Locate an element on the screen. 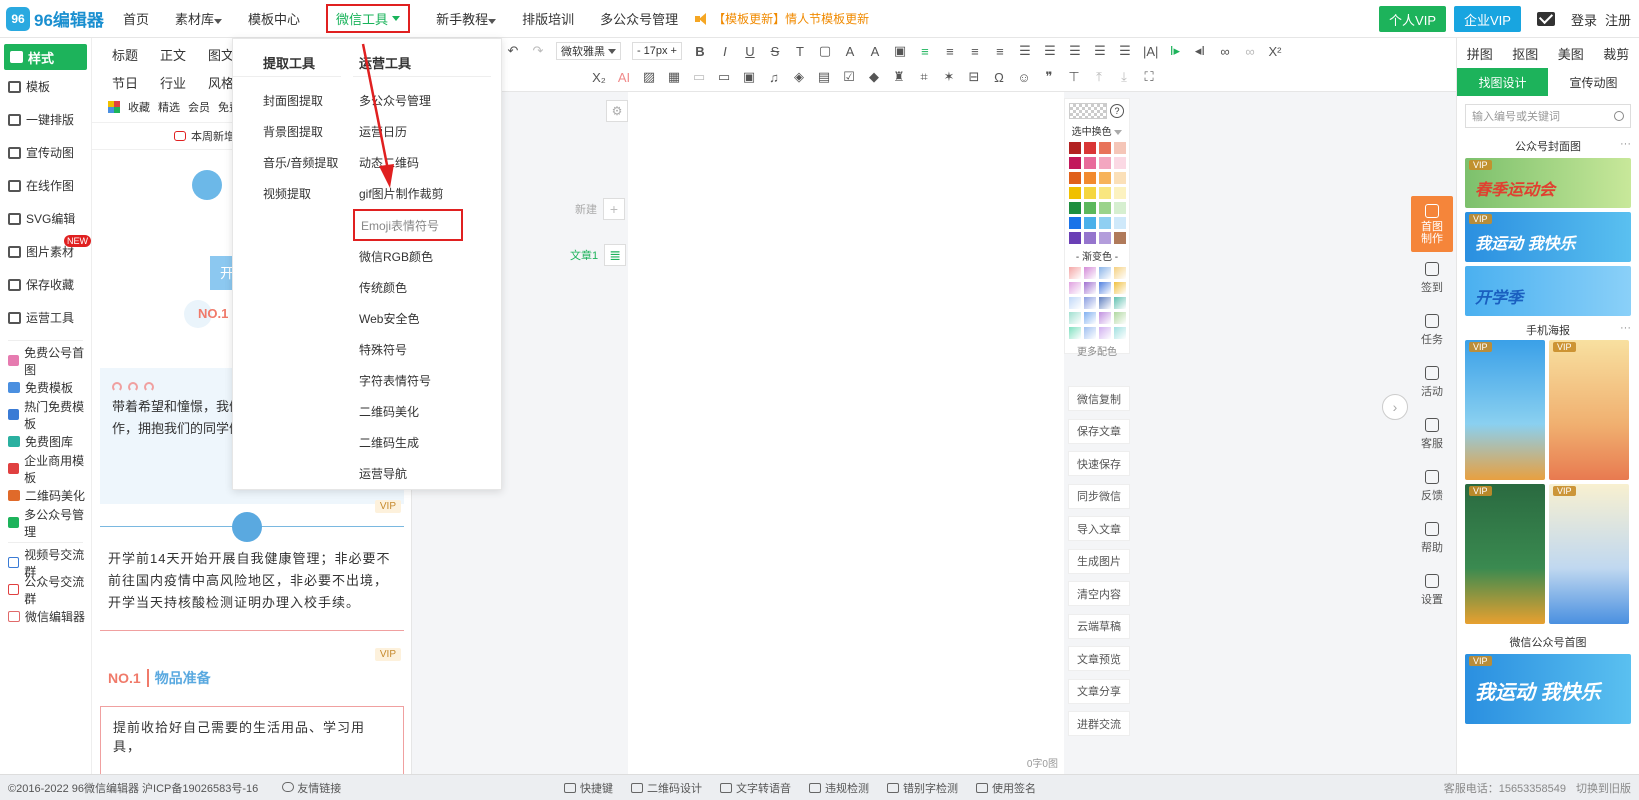 This screenshot has width=1639, height=800. template-icon: ⊤ is located at coordinates (1074, 77).